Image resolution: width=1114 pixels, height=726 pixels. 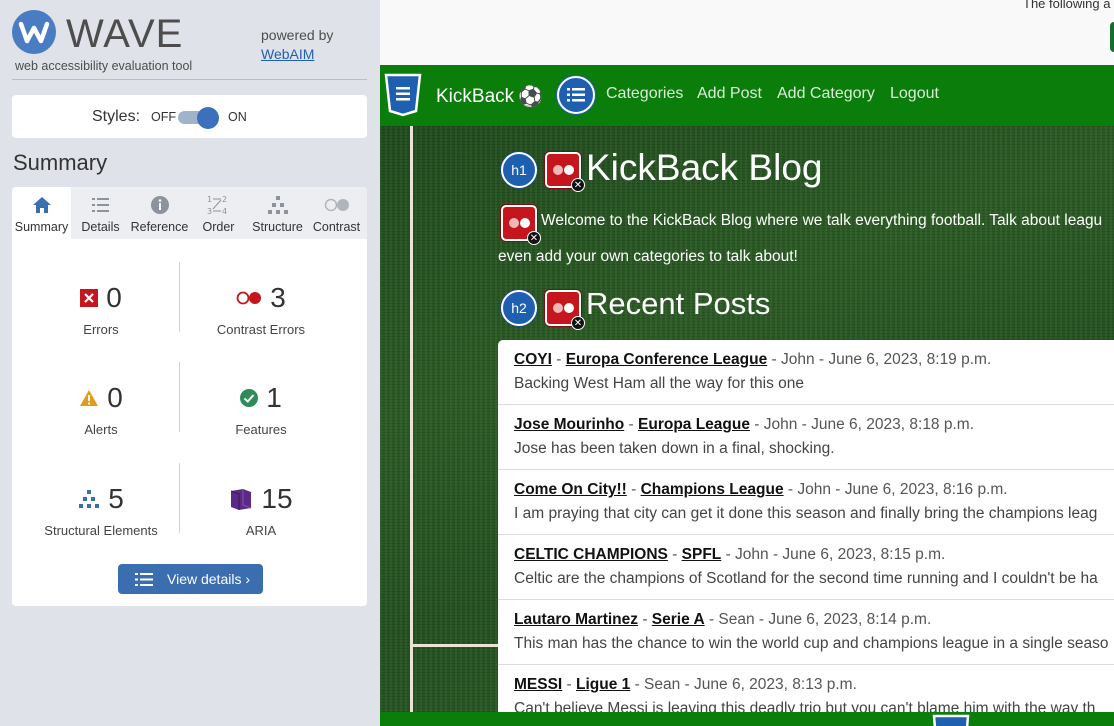 I want to click on stat-structural-elements: 5 Structural Elements, so click(x=101, y=510).